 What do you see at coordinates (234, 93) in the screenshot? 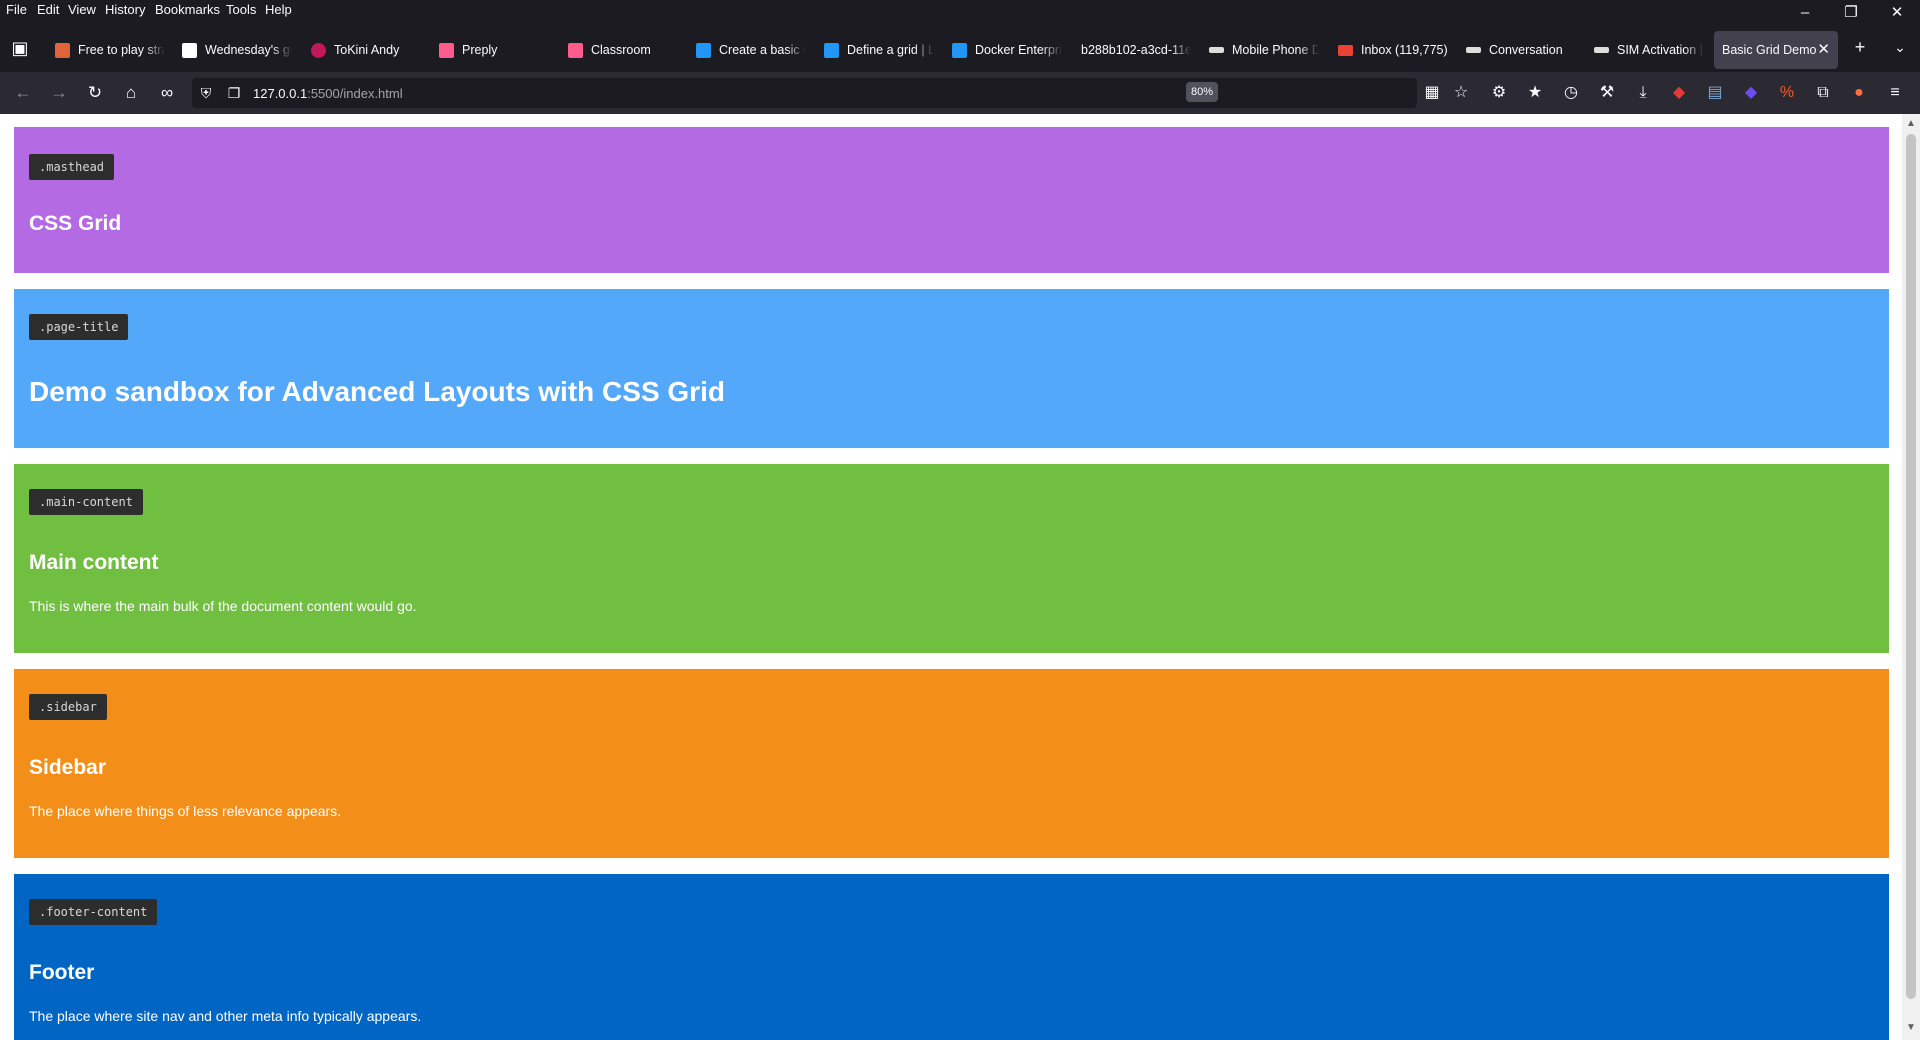
I see `page-icon: ❐` at bounding box center [234, 93].